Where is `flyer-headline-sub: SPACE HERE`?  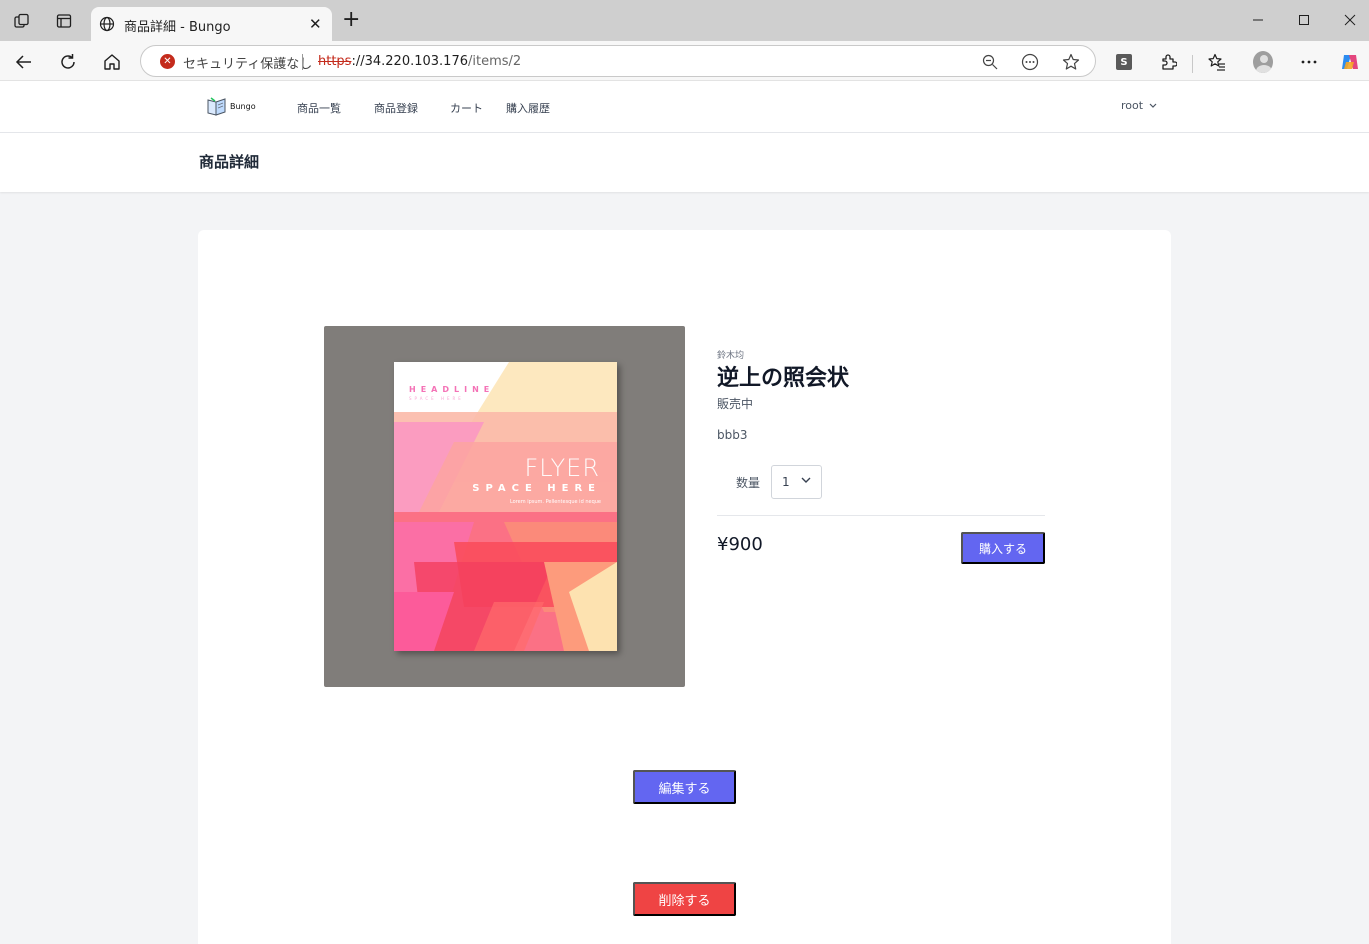
flyer-headline-sub: SPACE HERE is located at coordinates (436, 398).